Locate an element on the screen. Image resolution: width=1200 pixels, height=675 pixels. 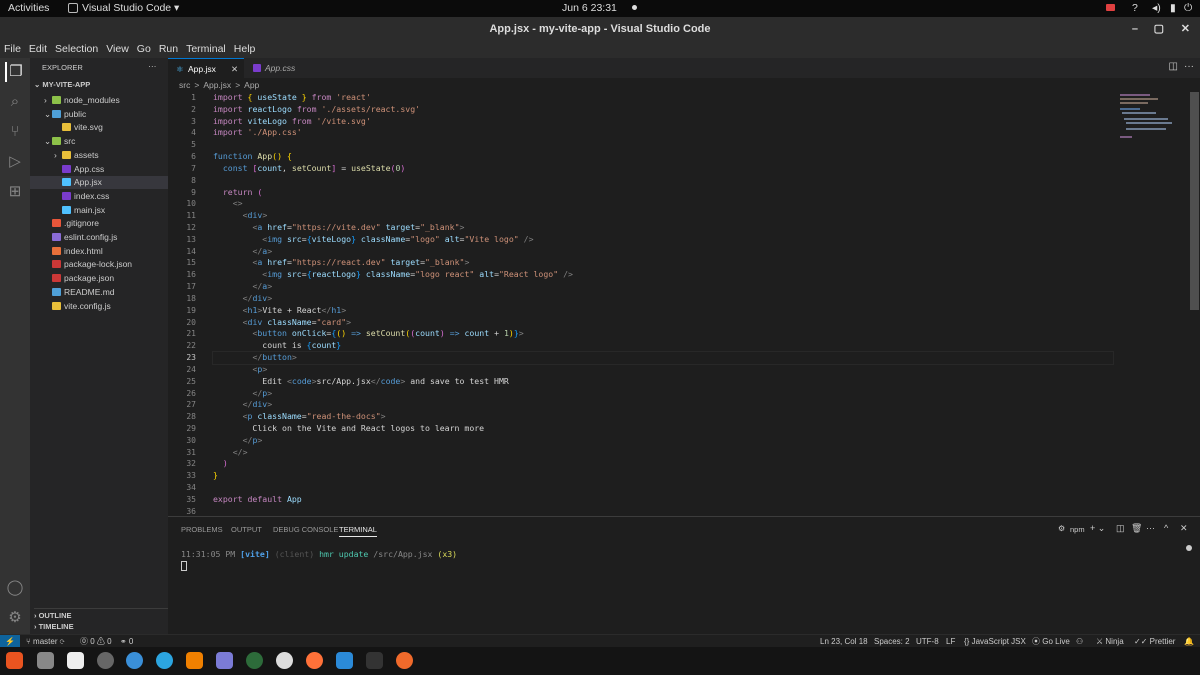
code-line: import viteLogo from '/vite.svg' is located at coordinates (292, 122).